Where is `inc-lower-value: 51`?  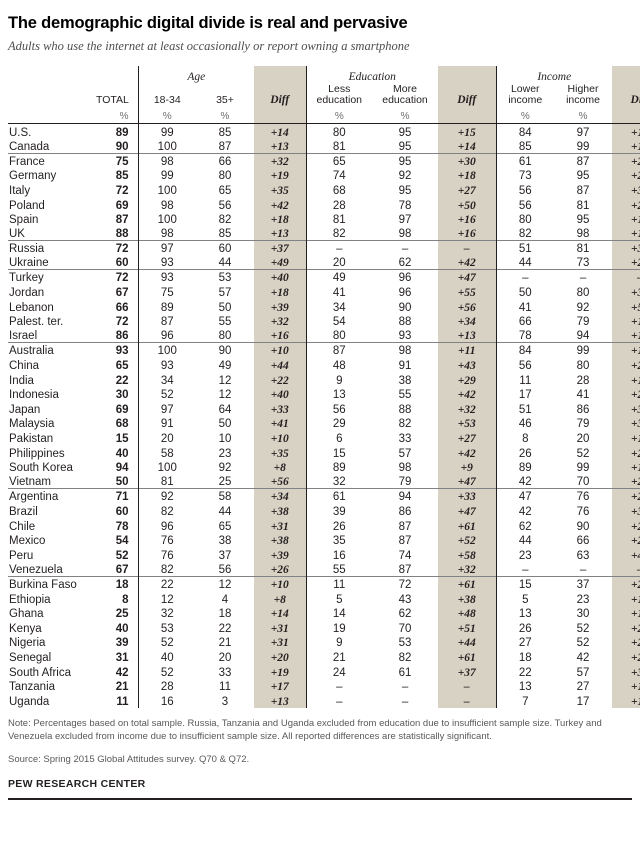
inc-lower-value: 51 is located at coordinates (525, 408).